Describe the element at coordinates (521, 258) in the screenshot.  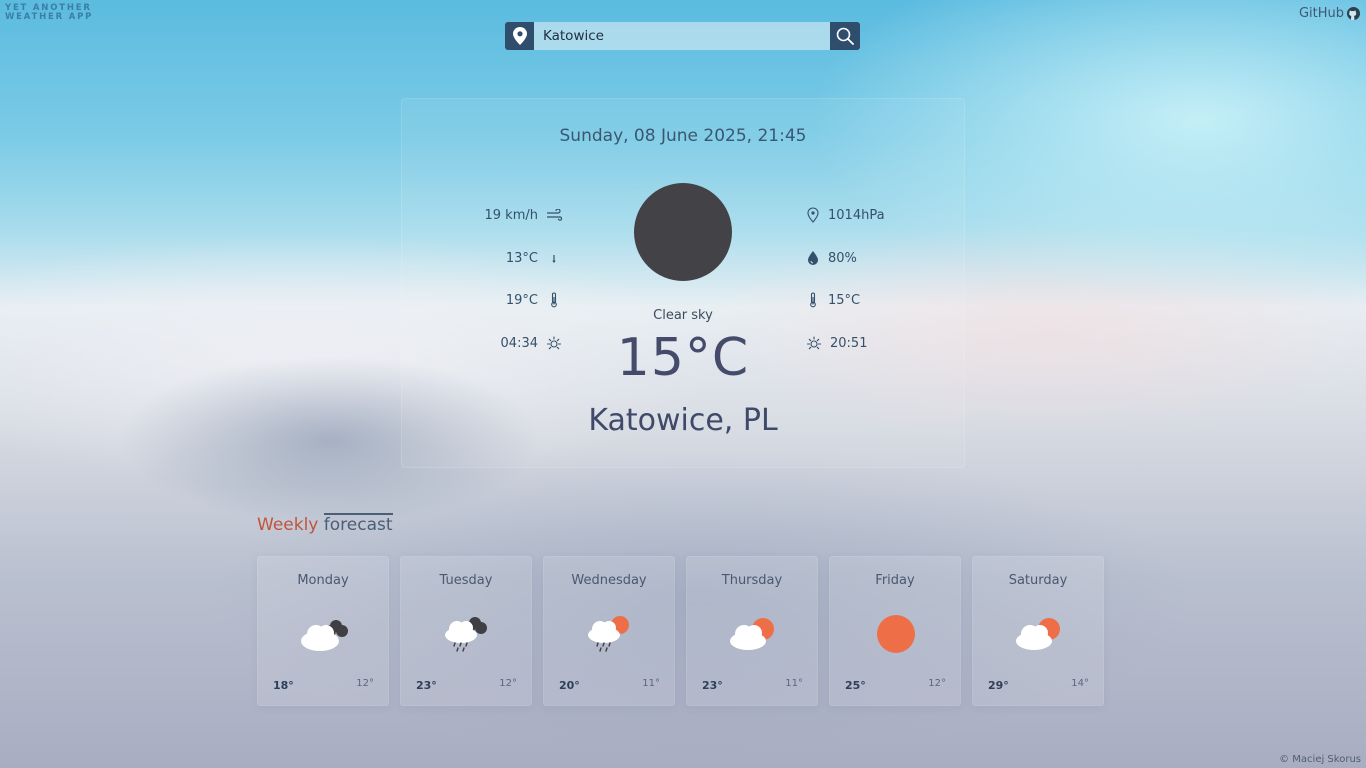
I see `min-temp-value: 13°C` at that location.